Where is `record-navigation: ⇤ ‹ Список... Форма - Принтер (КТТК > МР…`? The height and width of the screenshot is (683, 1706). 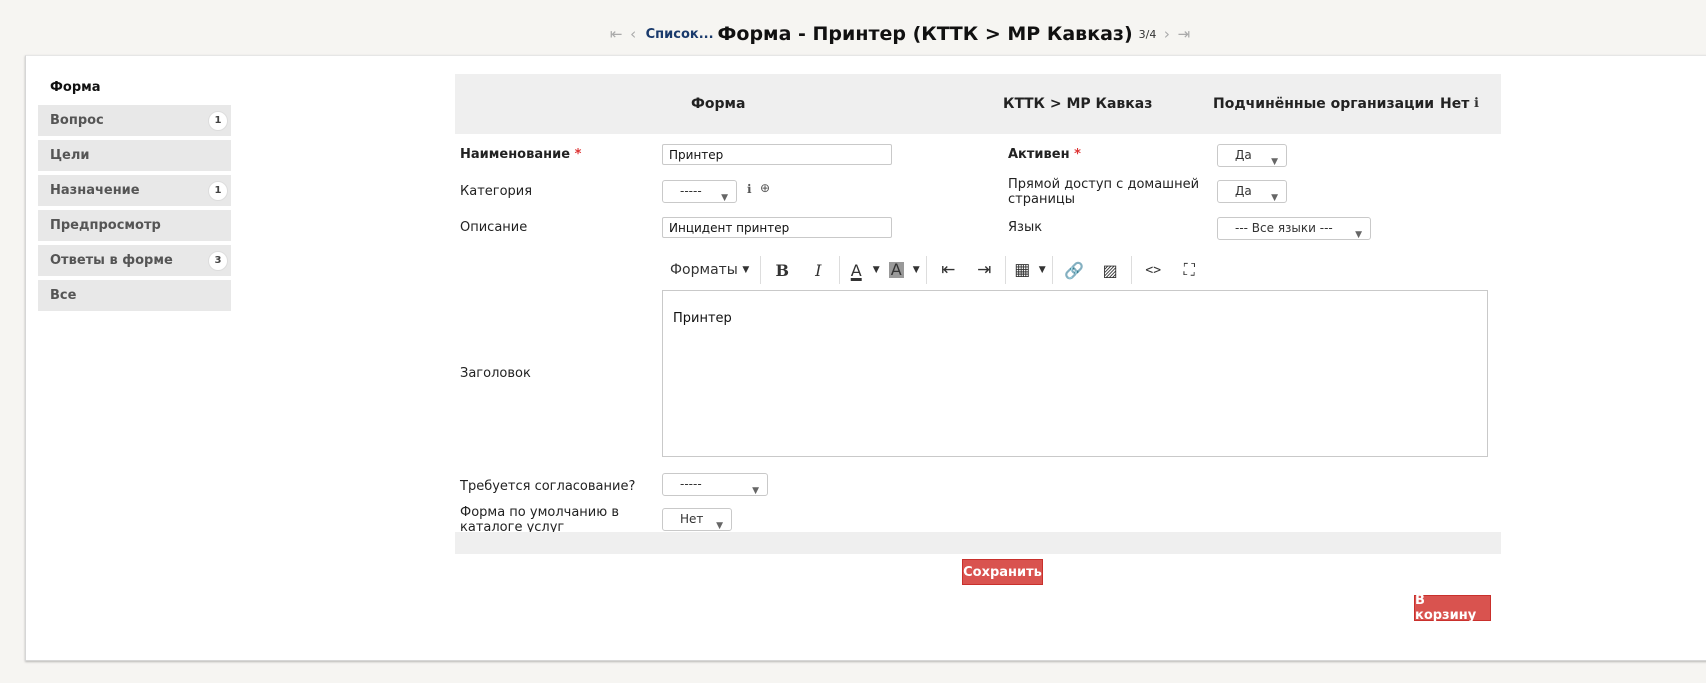
record-navigation: ⇤ ‹ Список... Форма - Принтер (КТТК > МР… is located at coordinates (853, 34).